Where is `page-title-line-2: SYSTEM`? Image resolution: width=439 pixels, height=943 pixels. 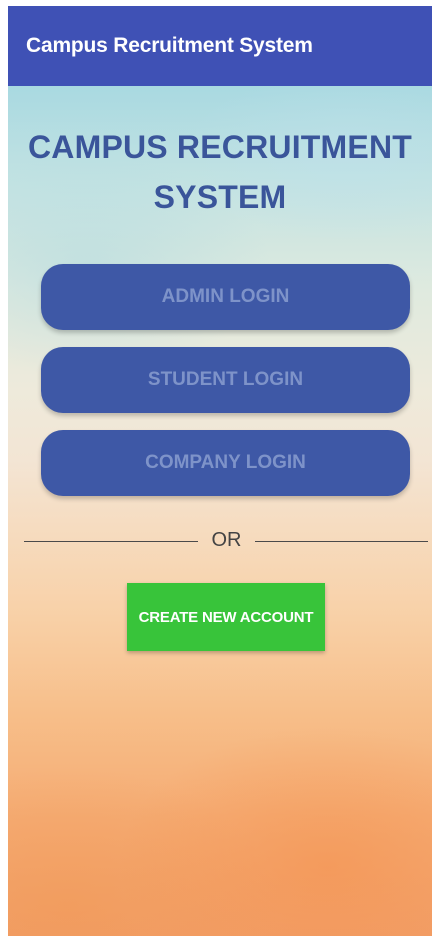 page-title-line-2: SYSTEM is located at coordinates (220, 197).